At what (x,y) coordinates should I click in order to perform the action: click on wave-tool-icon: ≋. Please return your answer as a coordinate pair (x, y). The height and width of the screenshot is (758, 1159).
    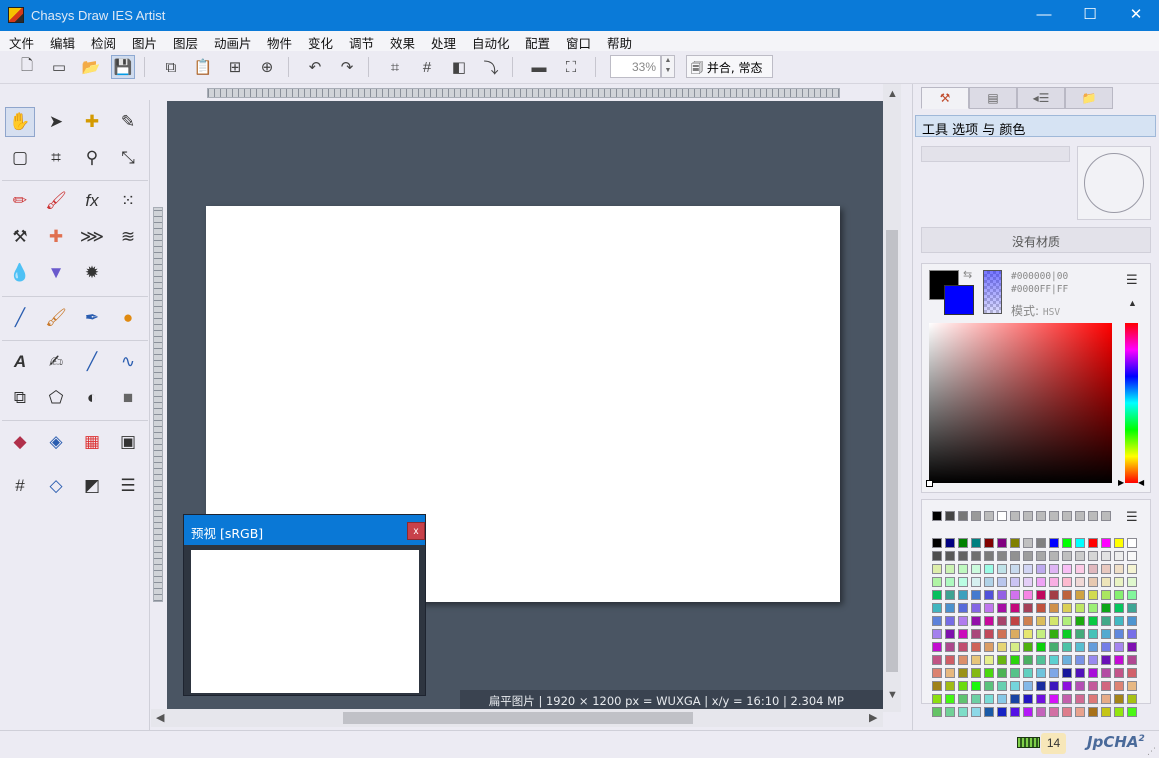
    Looking at the image, I should click on (128, 237).